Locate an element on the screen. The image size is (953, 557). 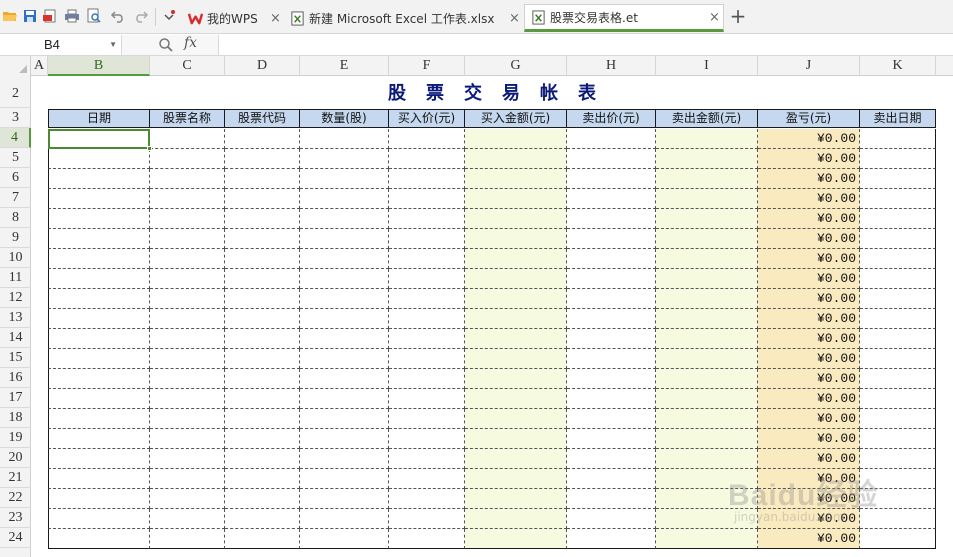
cell-i7 is located at coordinates (707, 199).